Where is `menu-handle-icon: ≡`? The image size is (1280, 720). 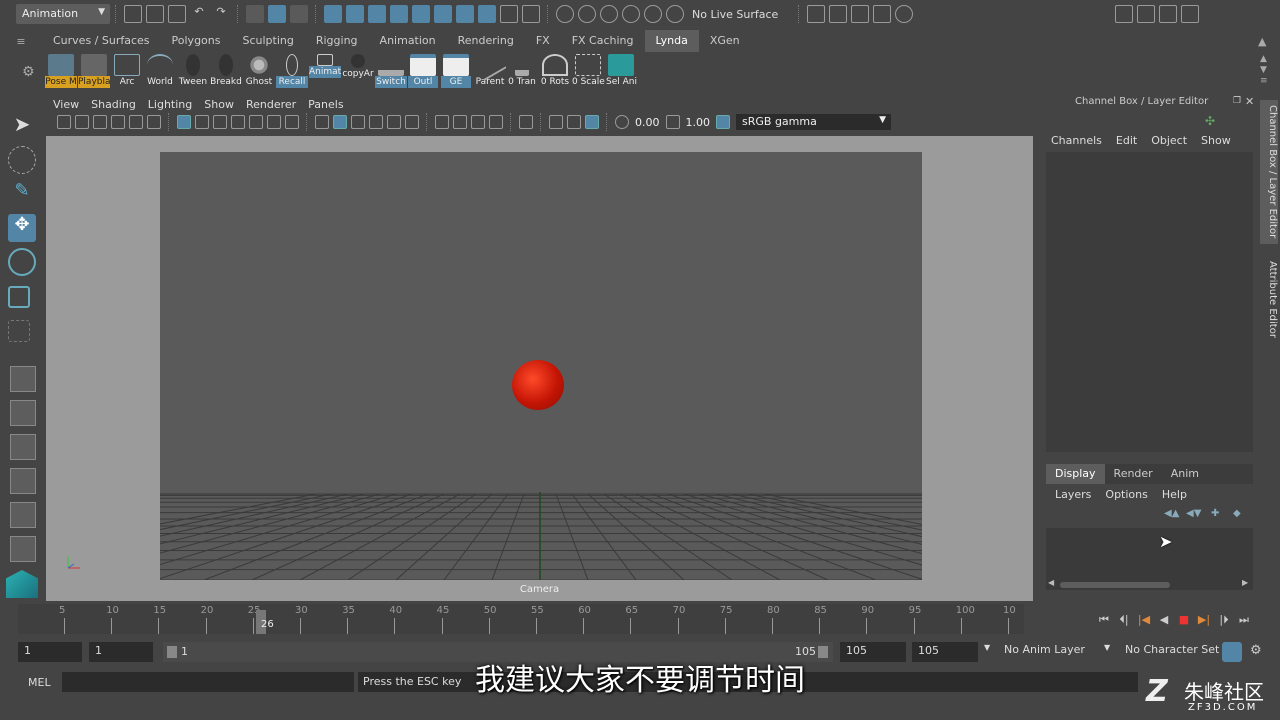
menu-handle-icon: ≡ is located at coordinates (21, 41).